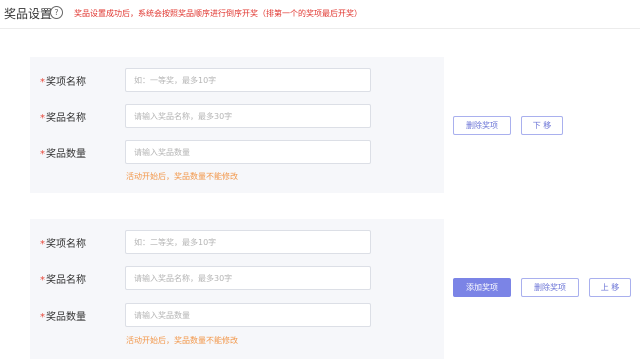 The height and width of the screenshot is (364, 640). I want to click on move-up-button: 上 移, so click(610, 287).